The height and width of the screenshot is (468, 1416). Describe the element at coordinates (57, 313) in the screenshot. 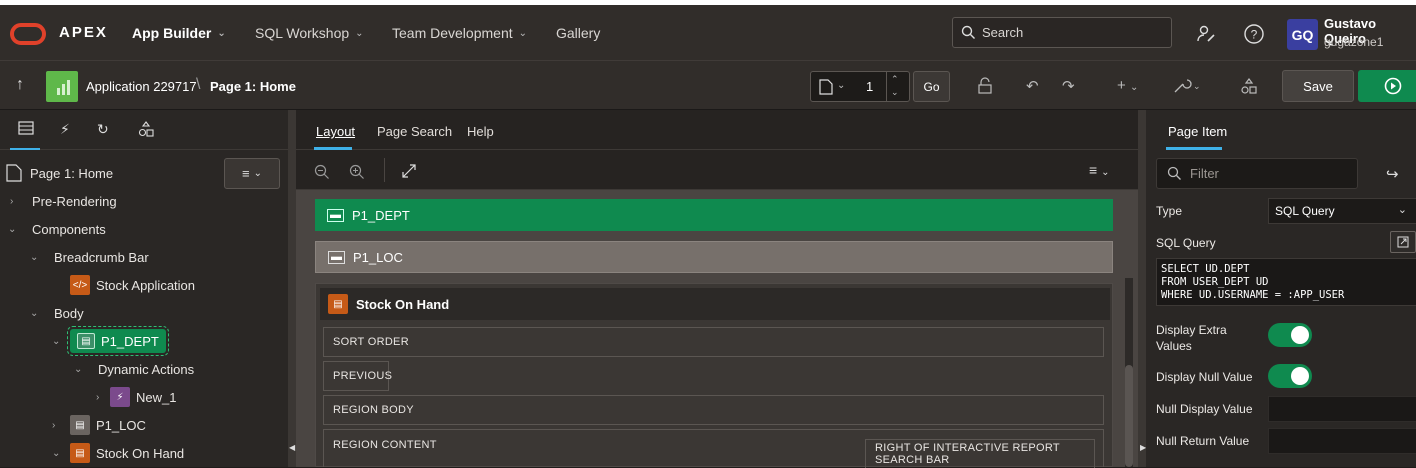

I see `tree-item-body: ⌄ Body` at that location.